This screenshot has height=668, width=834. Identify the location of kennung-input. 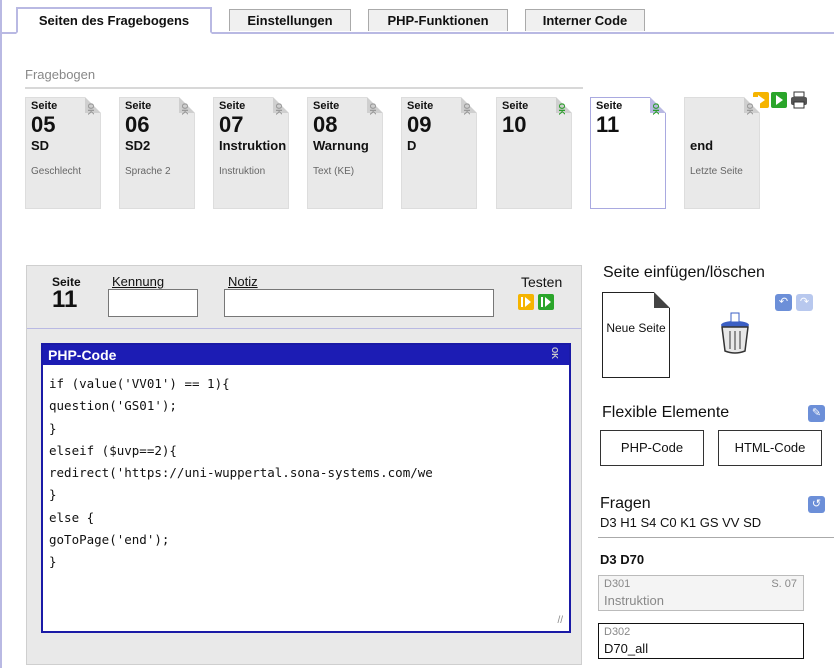
(153, 303).